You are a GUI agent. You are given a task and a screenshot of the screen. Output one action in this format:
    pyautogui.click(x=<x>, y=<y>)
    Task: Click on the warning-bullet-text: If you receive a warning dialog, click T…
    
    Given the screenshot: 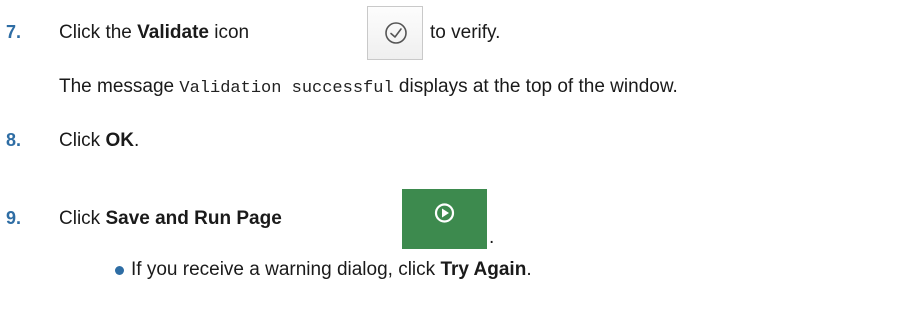 What is the action you would take?
    pyautogui.click(x=331, y=270)
    